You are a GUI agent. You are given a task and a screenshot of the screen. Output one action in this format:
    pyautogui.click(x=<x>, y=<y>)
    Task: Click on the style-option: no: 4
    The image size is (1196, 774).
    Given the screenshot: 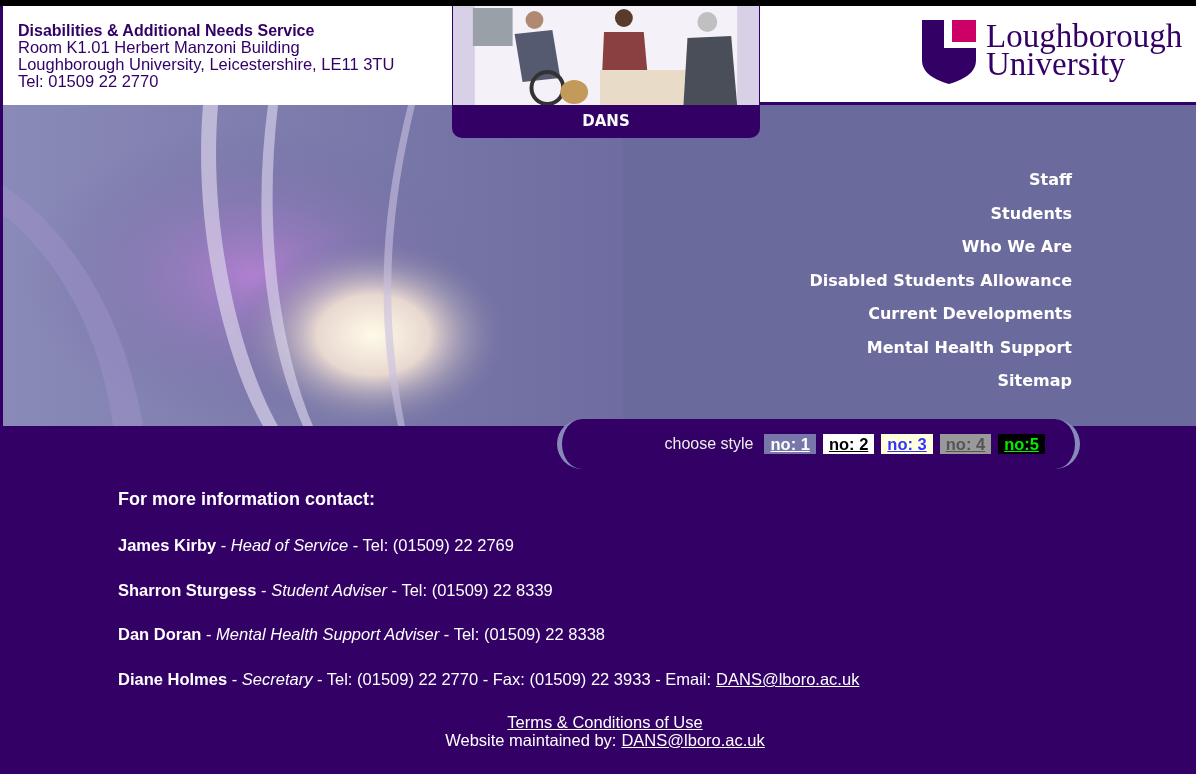 What is the action you would take?
    pyautogui.click(x=965, y=444)
    